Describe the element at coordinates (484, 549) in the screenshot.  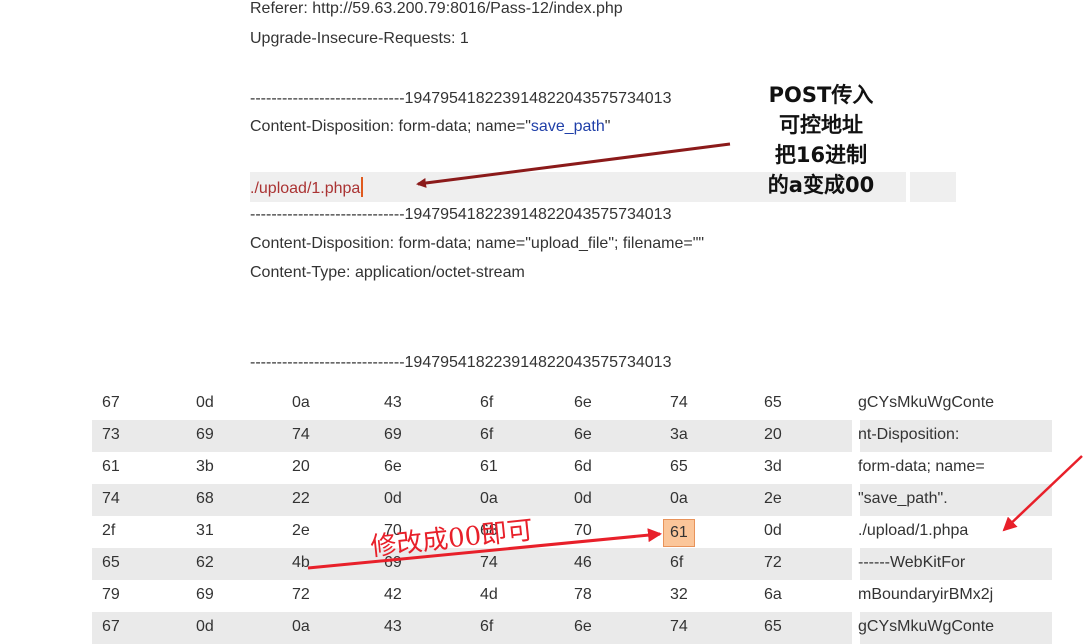
I see `arrow-to-selected-byte` at that location.